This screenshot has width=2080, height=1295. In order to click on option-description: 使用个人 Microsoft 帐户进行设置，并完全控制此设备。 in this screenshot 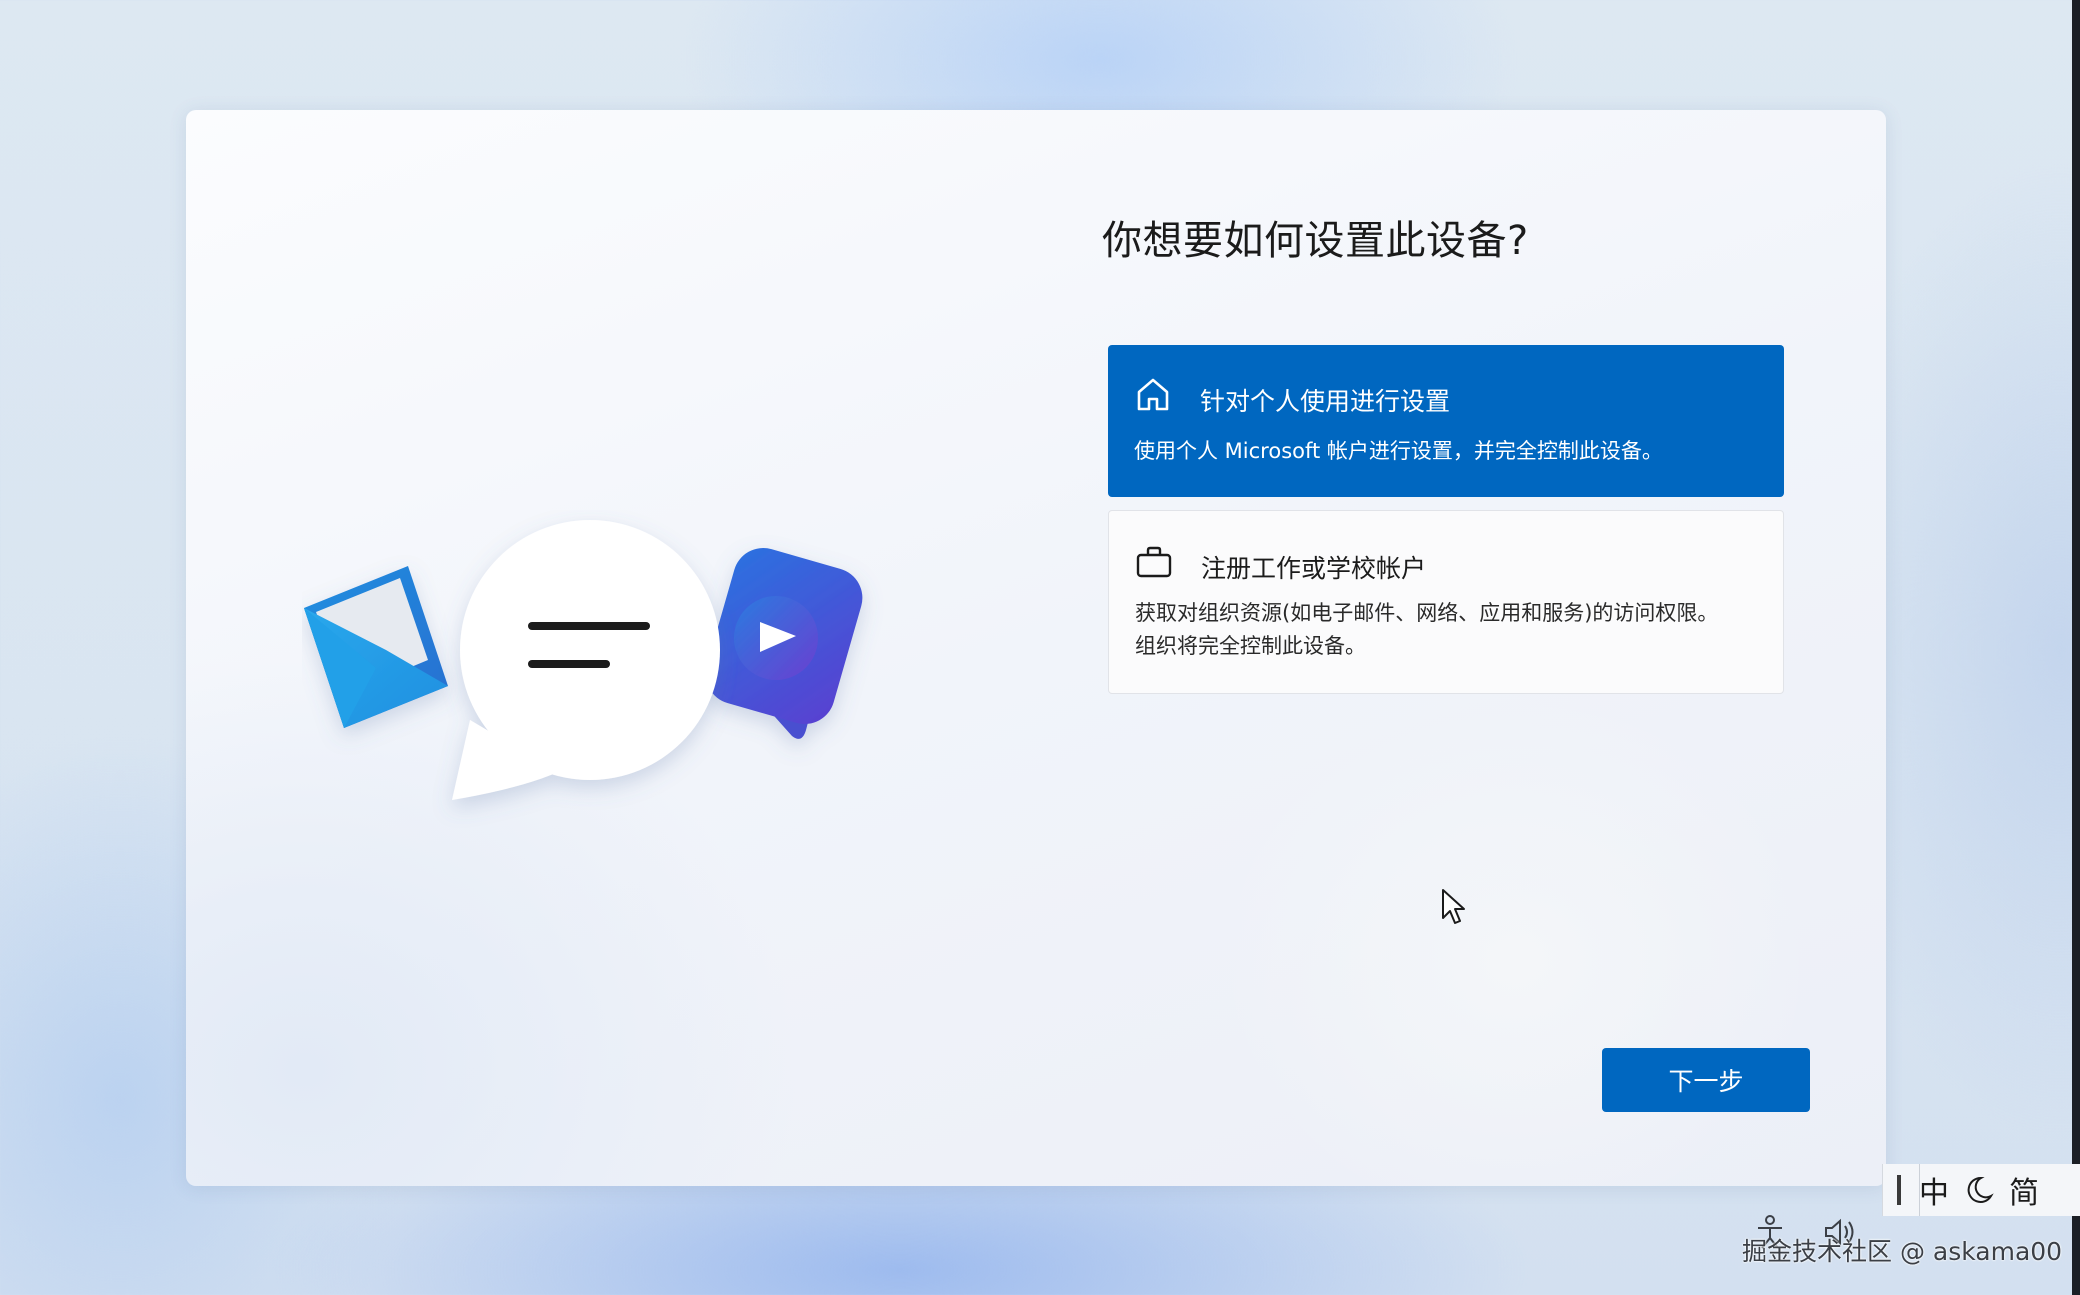, I will do `click(1398, 451)`.